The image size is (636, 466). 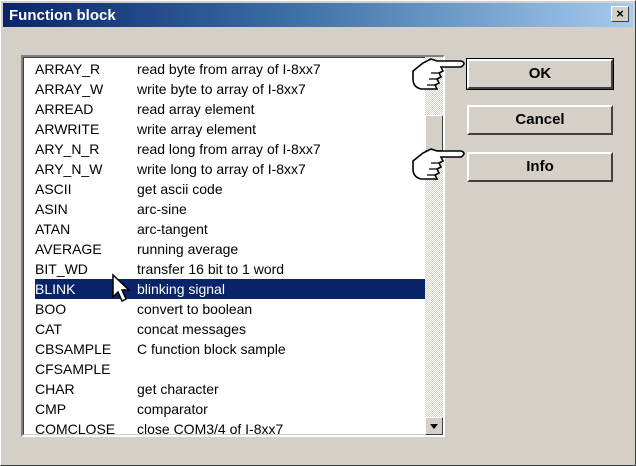 What do you see at coordinates (64, 109) in the screenshot?
I see `item-name: ARREAD` at bounding box center [64, 109].